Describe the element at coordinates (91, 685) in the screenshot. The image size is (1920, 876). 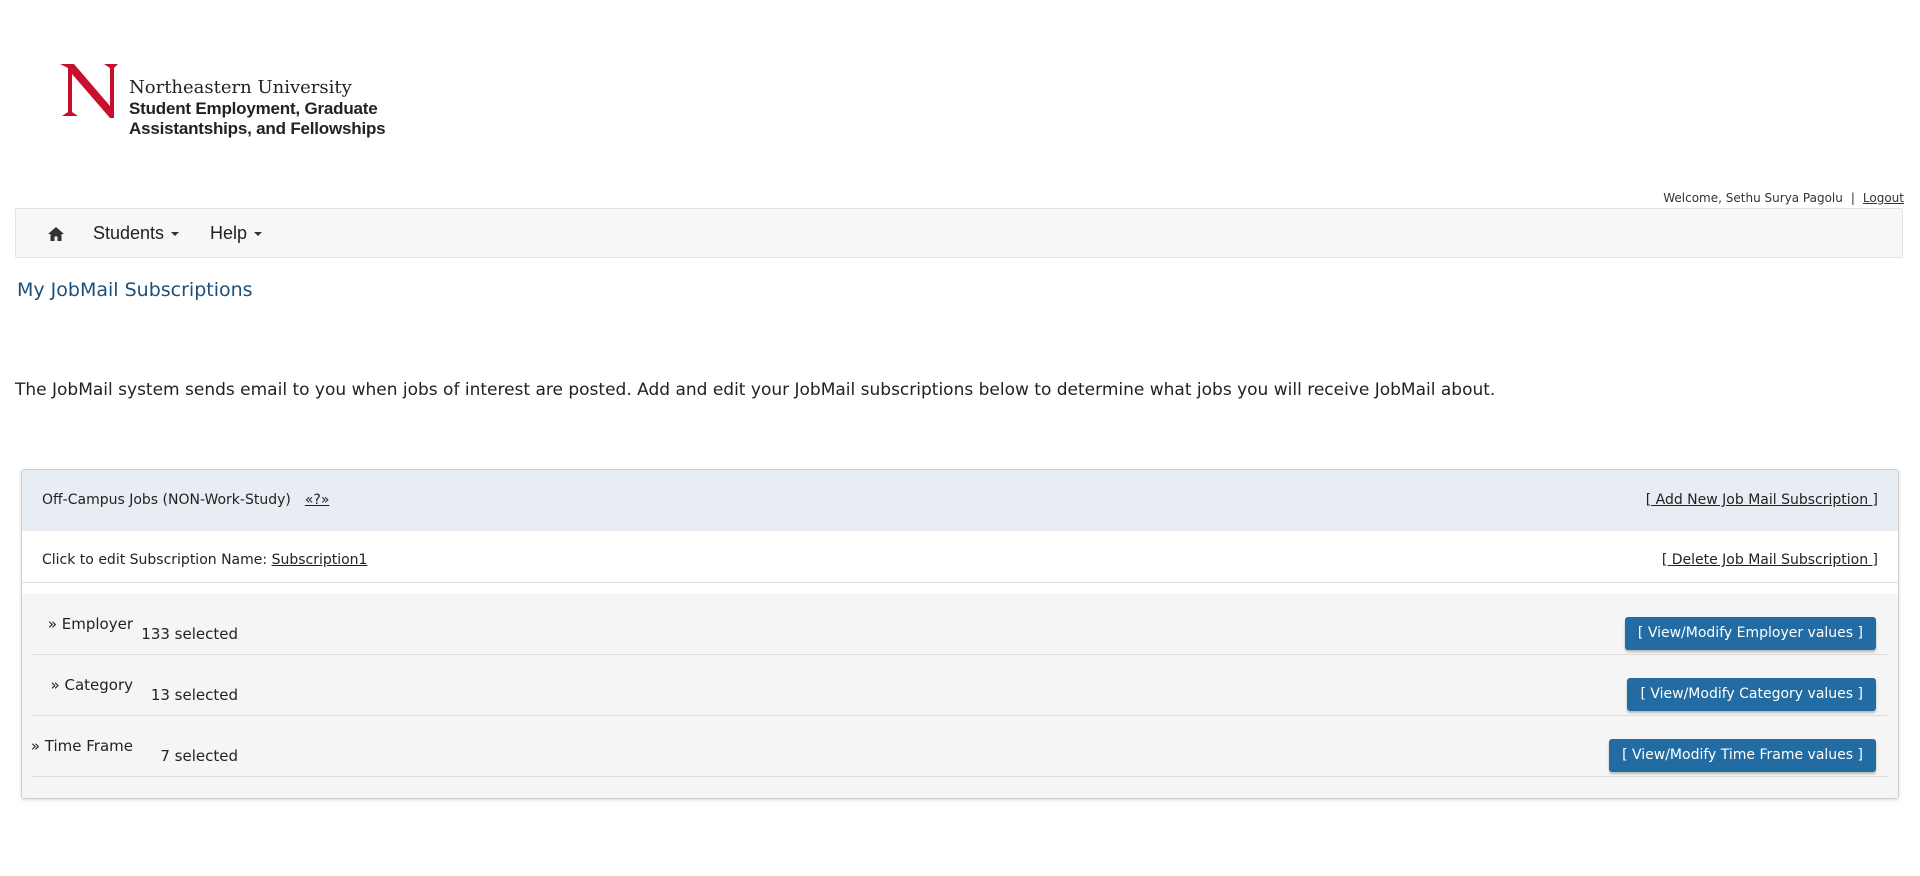
I see `criteria-name: » Category` at that location.